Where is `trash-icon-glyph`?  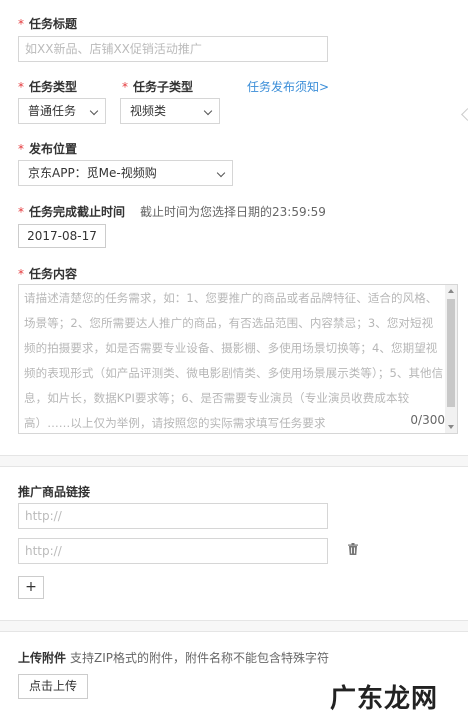 trash-icon-glyph is located at coordinates (353, 549).